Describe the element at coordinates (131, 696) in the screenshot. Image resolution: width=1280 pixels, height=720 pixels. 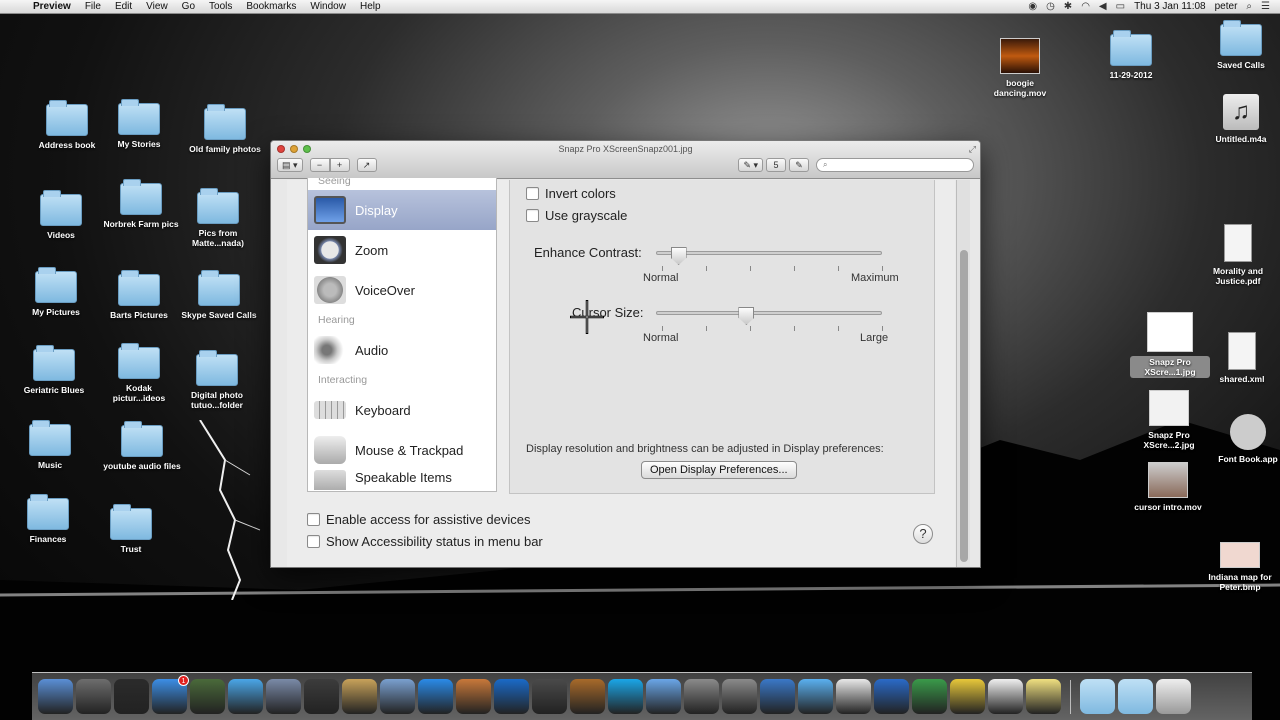
I see `dashboard-icon` at that location.